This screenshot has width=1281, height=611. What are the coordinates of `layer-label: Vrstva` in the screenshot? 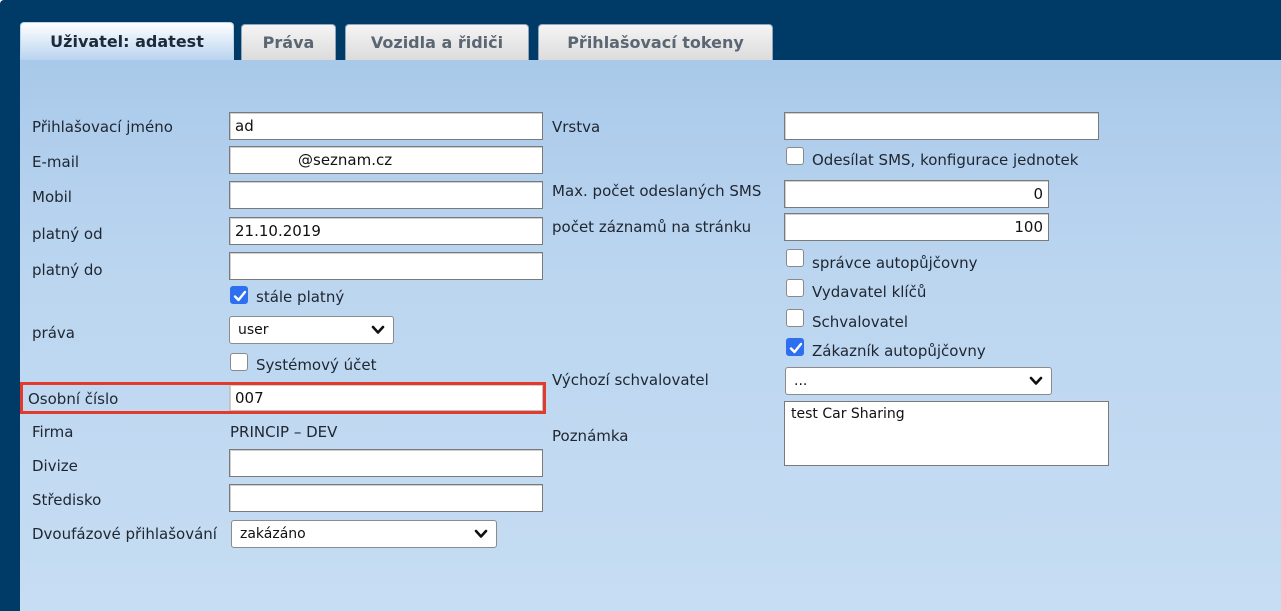 It's located at (576, 127).